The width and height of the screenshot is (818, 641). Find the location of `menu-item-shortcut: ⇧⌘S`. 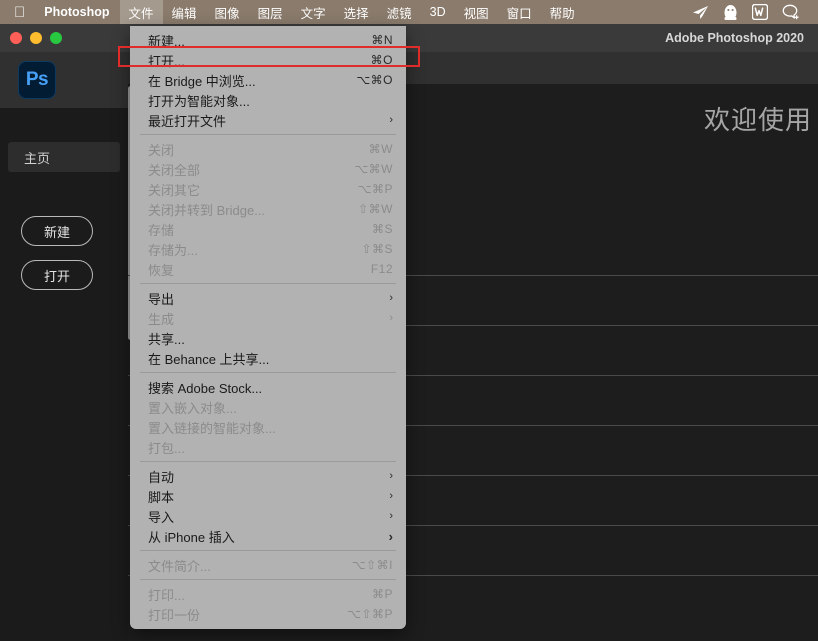

menu-item-shortcut: ⇧⌘S is located at coordinates (377, 249).